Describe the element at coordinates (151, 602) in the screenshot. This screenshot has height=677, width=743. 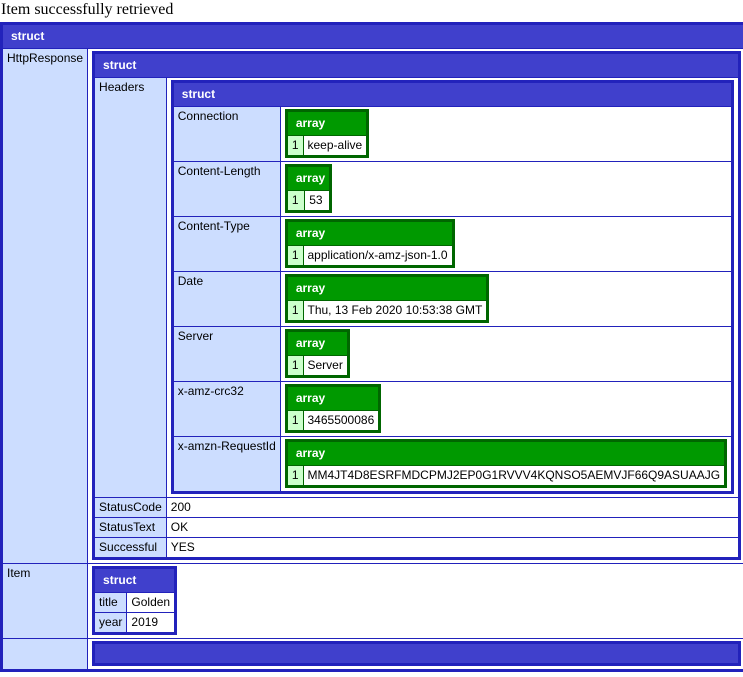
I see `item-value: Golden` at that location.